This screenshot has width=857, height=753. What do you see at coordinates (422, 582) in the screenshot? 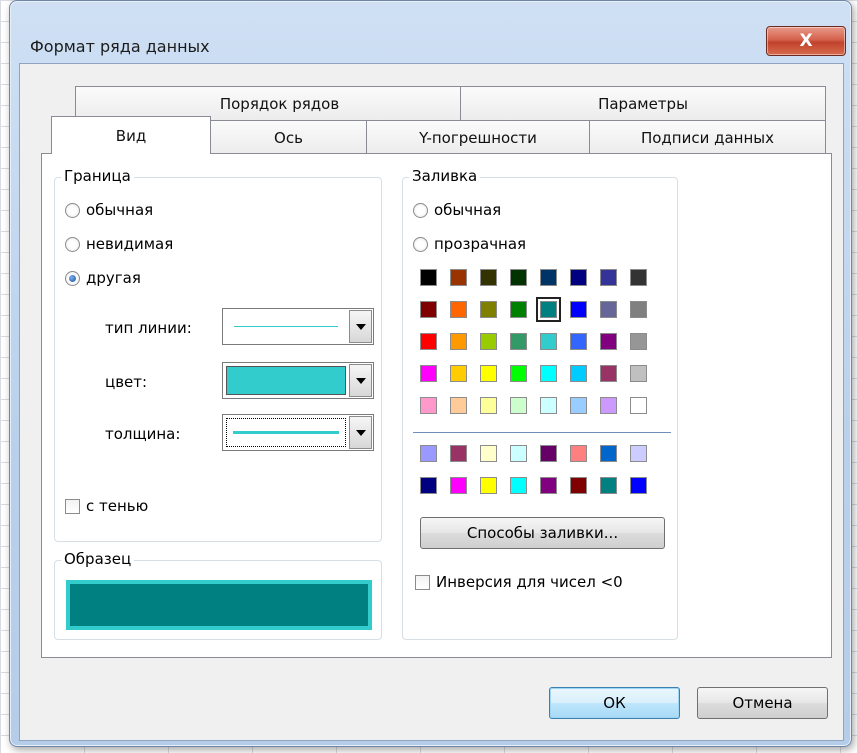
I see `invert-if-negative-checkbox` at bounding box center [422, 582].